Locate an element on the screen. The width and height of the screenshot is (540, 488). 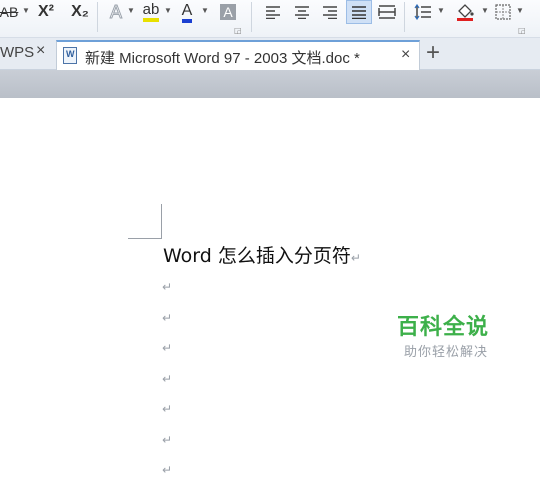
borders-dropdown-icon: ▼ is located at coordinates (520, 10).